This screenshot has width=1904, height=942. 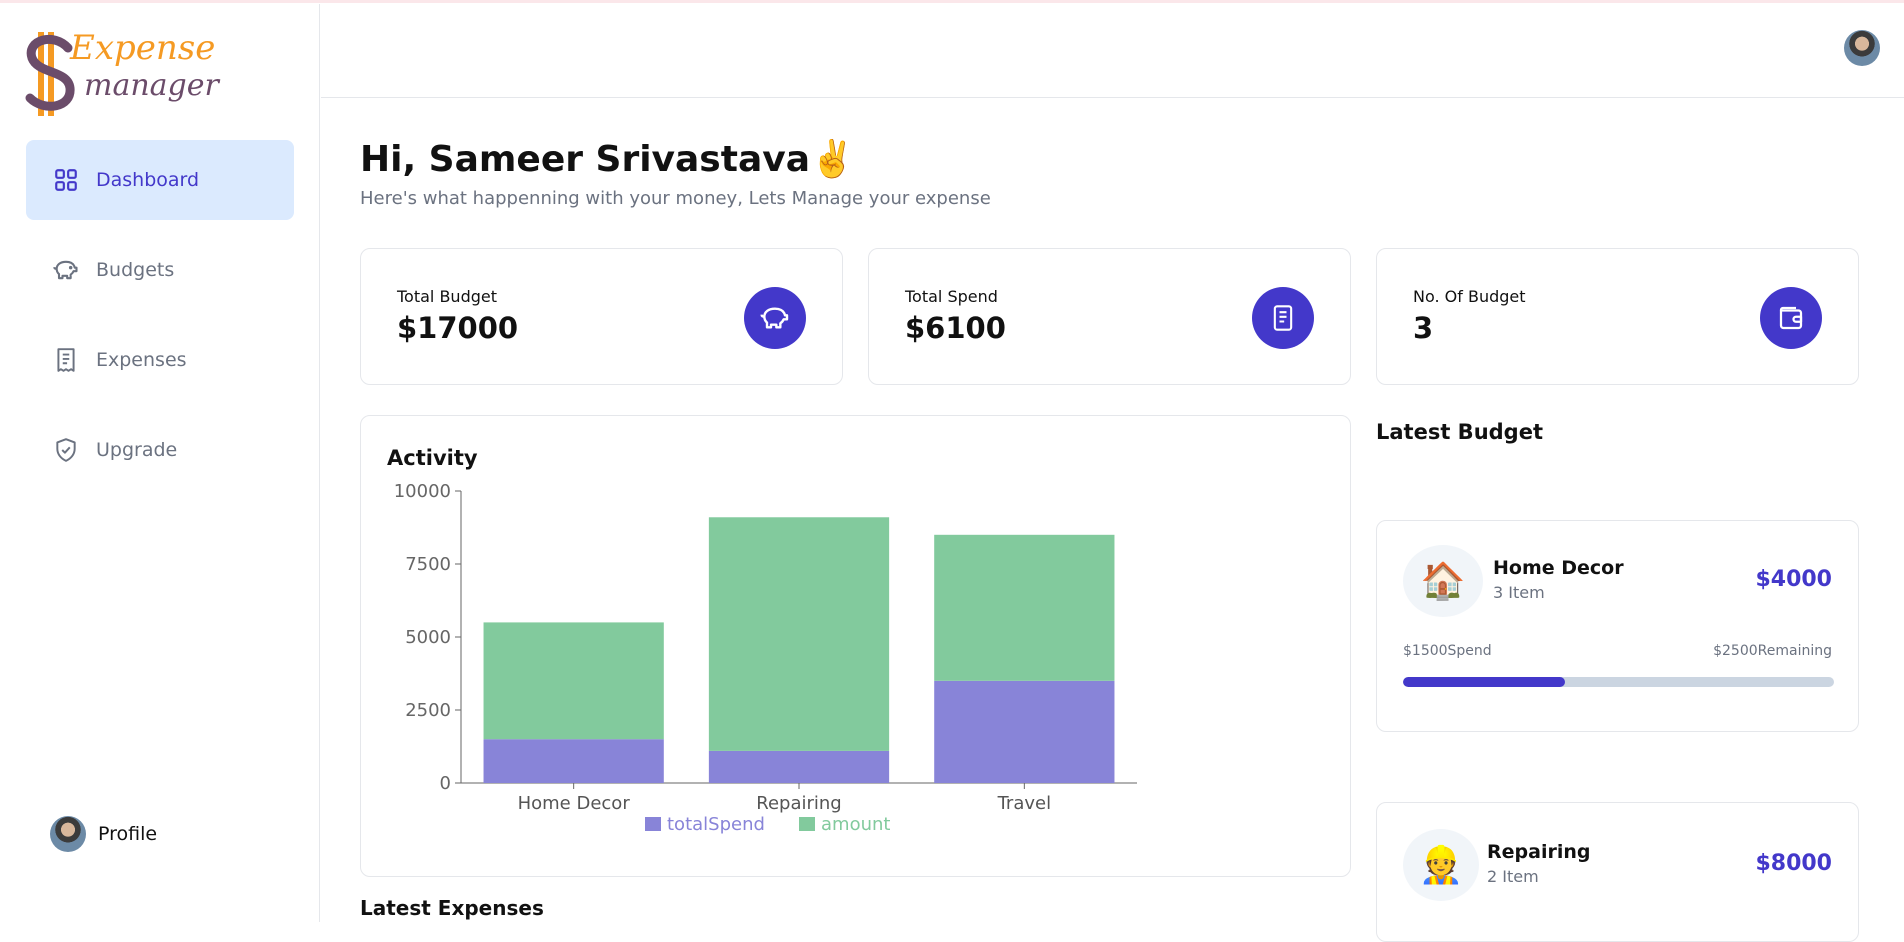 What do you see at coordinates (1513, 876) in the screenshot?
I see `budget-item-count: 2 Item` at bounding box center [1513, 876].